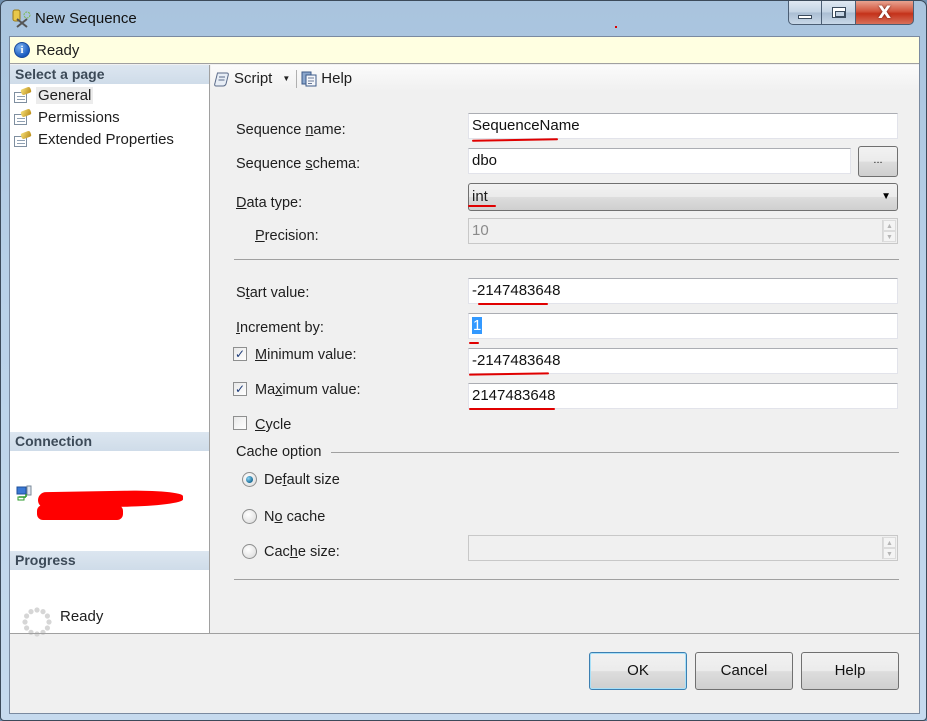 The image size is (927, 721). Describe the element at coordinates (683, 361) in the screenshot. I see `minimum-value-input: -2147483648` at that location.